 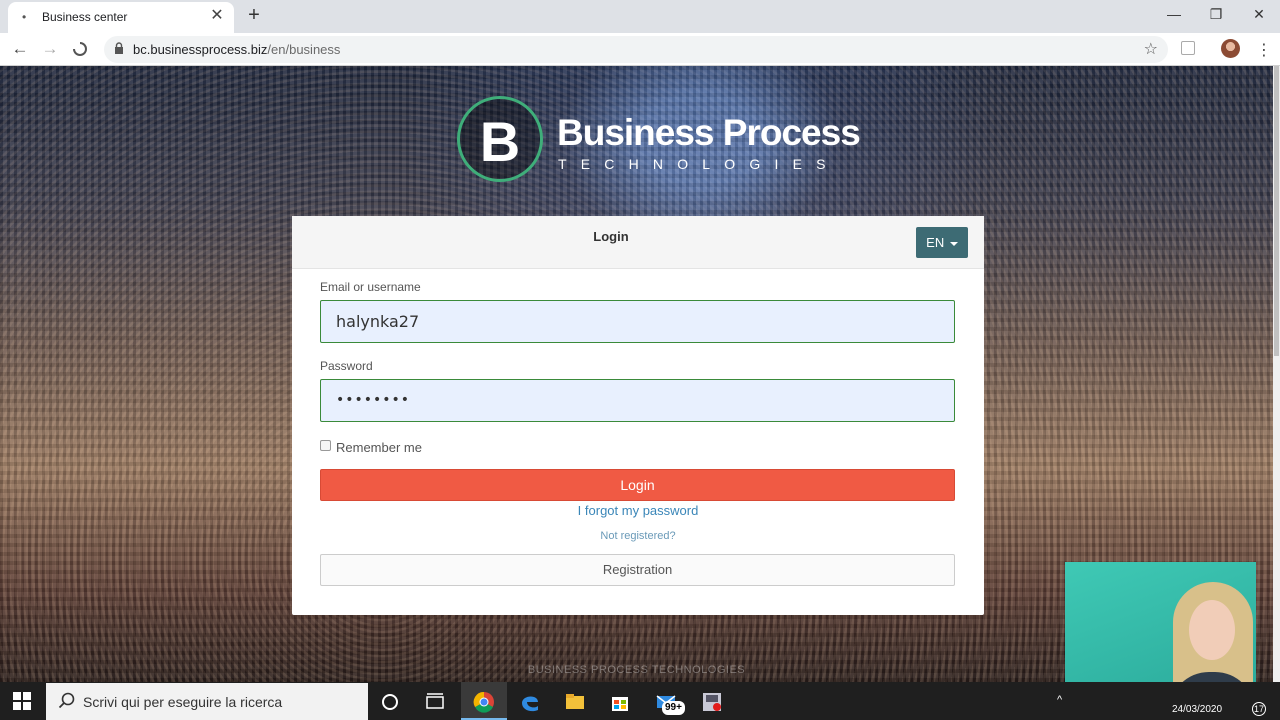 What do you see at coordinates (237, 49) in the screenshot?
I see `url-text: bc.businessprocess.biz/en/business` at bounding box center [237, 49].